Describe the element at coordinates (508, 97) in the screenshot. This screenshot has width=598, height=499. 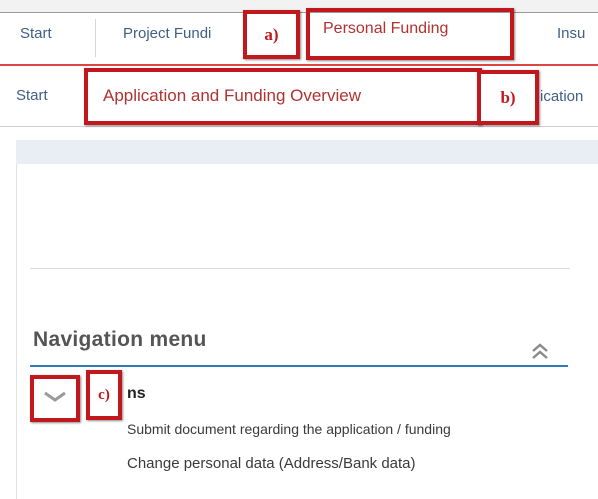
I see `marker-b: b)` at that location.